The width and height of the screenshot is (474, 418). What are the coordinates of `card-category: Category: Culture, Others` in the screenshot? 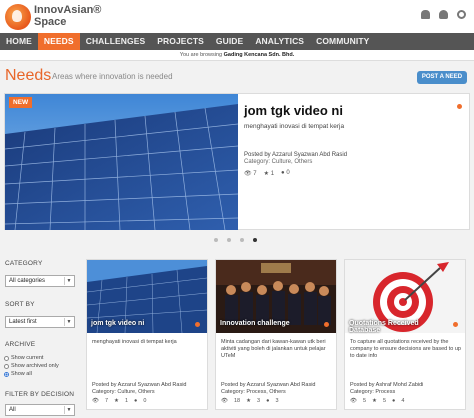 It's located at (123, 391).